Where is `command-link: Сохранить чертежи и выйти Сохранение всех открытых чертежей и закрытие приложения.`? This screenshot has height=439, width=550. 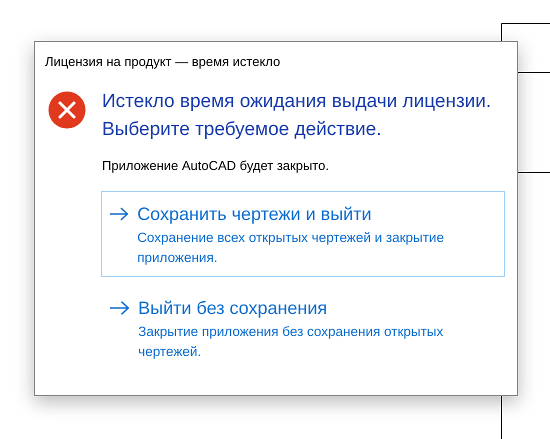
command-link: Сохранить чертежи и выйти Сохранение всех открытых чертежей и закрытие приложения. is located at coordinates (303, 234).